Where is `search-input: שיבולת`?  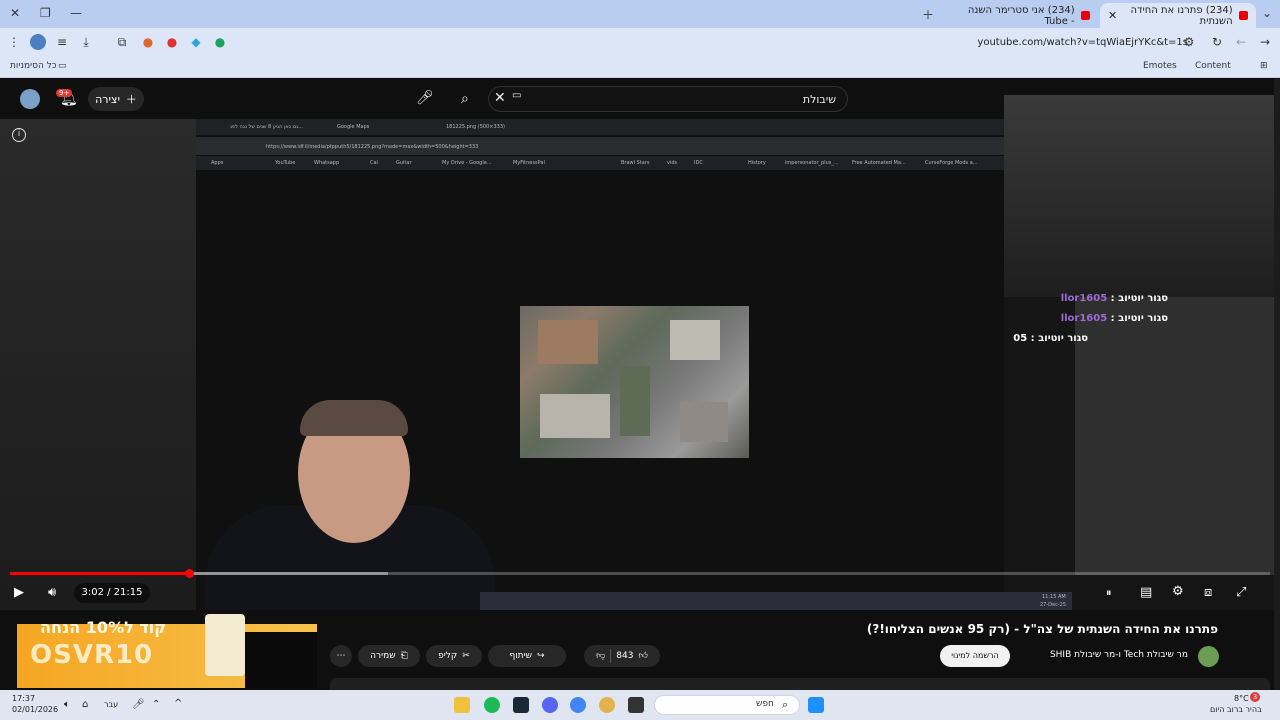
search-input: שיבולת is located at coordinates (819, 99).